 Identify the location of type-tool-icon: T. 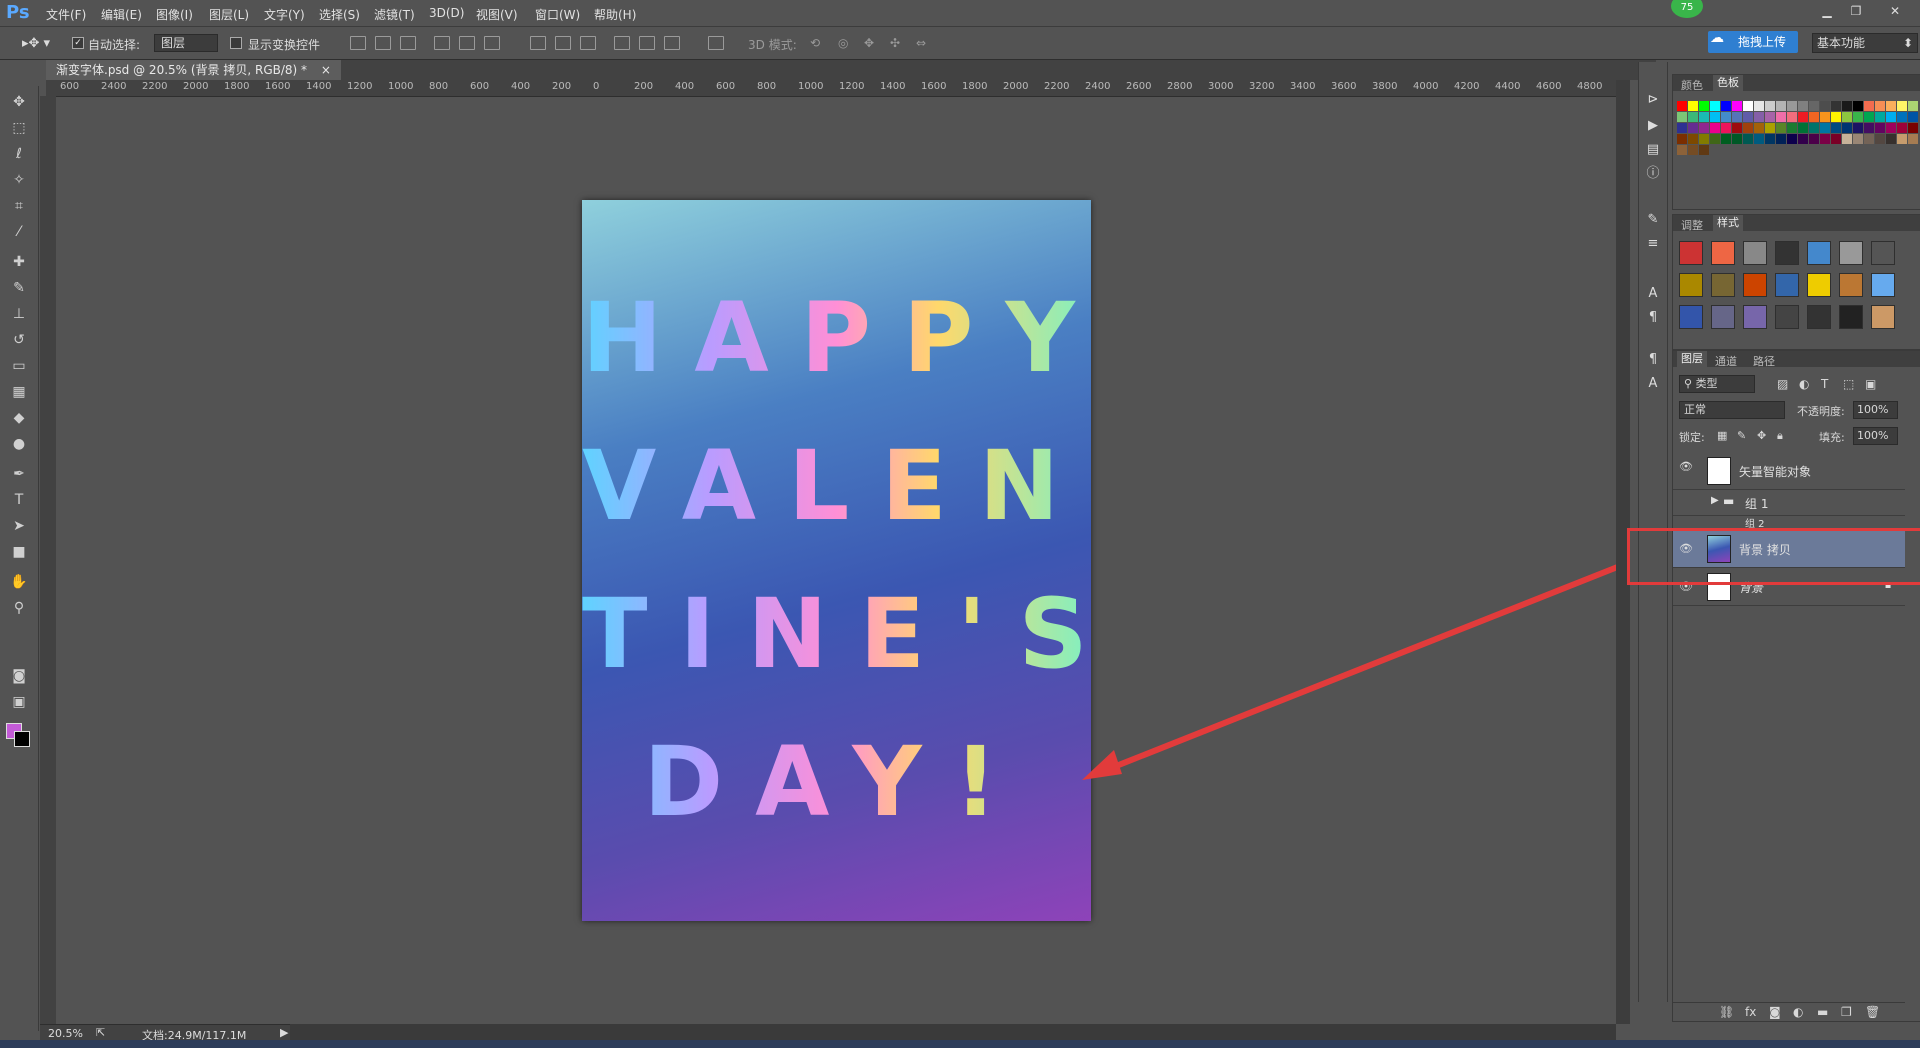
(19, 500).